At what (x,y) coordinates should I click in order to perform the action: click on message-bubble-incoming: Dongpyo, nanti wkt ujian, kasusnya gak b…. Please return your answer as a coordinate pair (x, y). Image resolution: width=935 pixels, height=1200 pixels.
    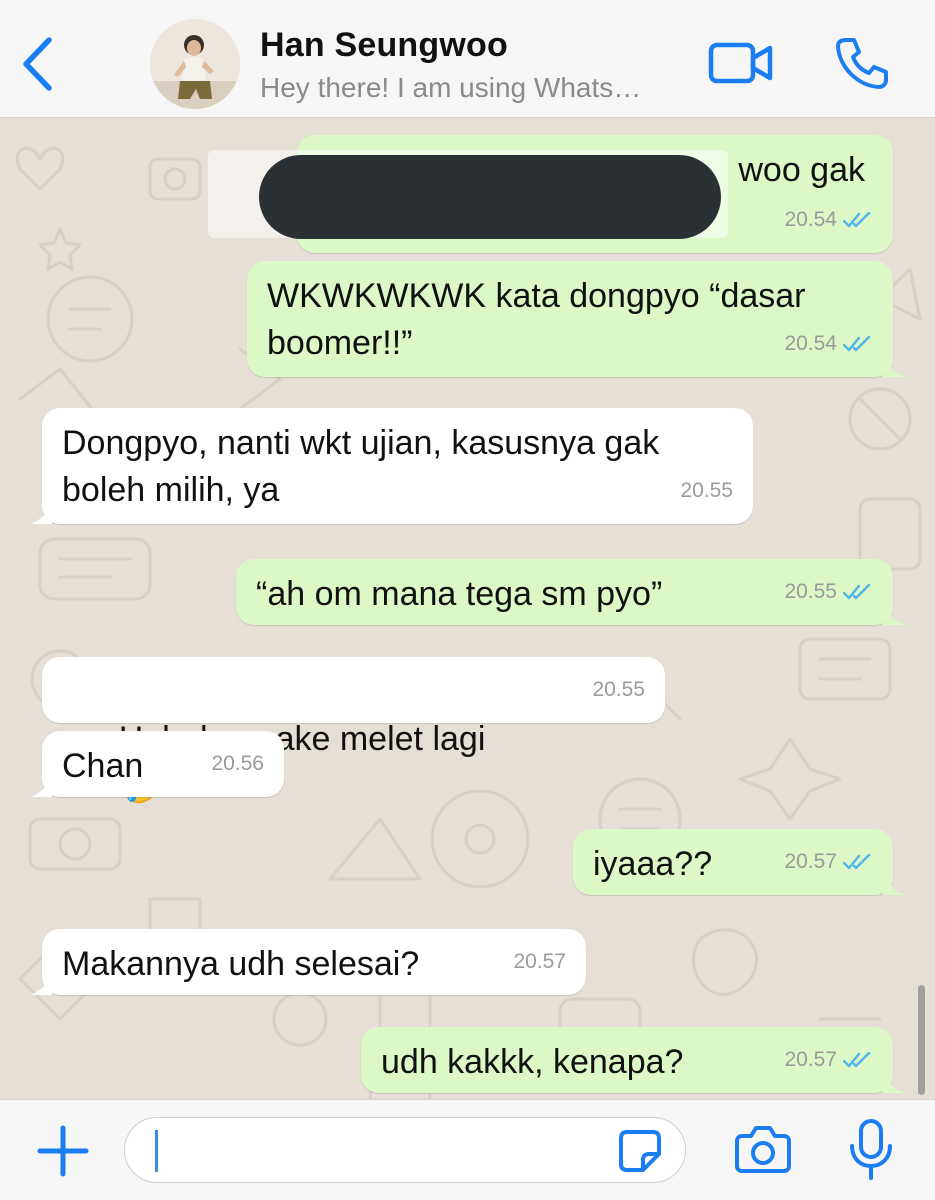
    Looking at the image, I should click on (391, 466).